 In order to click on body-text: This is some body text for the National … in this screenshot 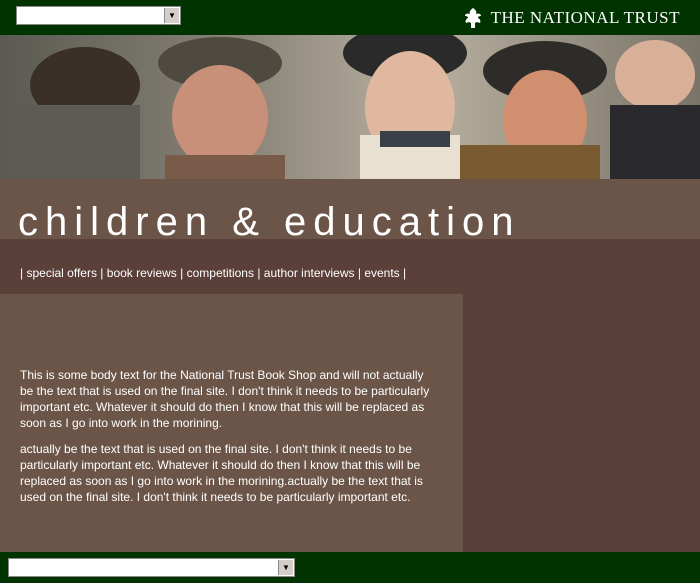, I will do `click(225, 441)`.